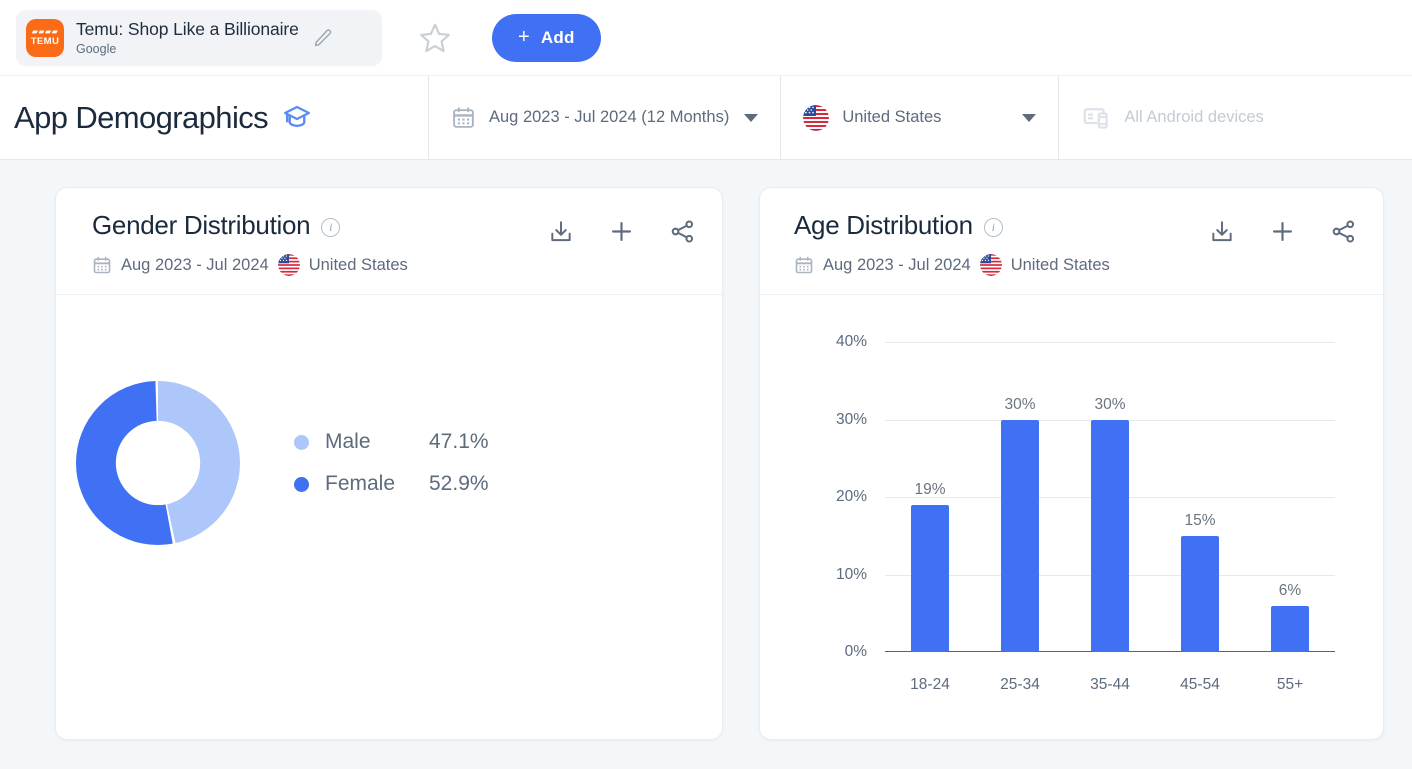 This screenshot has width=1412, height=769. What do you see at coordinates (187, 29) in the screenshot?
I see `app-name: Temu: Shop Like a Billionaire` at bounding box center [187, 29].